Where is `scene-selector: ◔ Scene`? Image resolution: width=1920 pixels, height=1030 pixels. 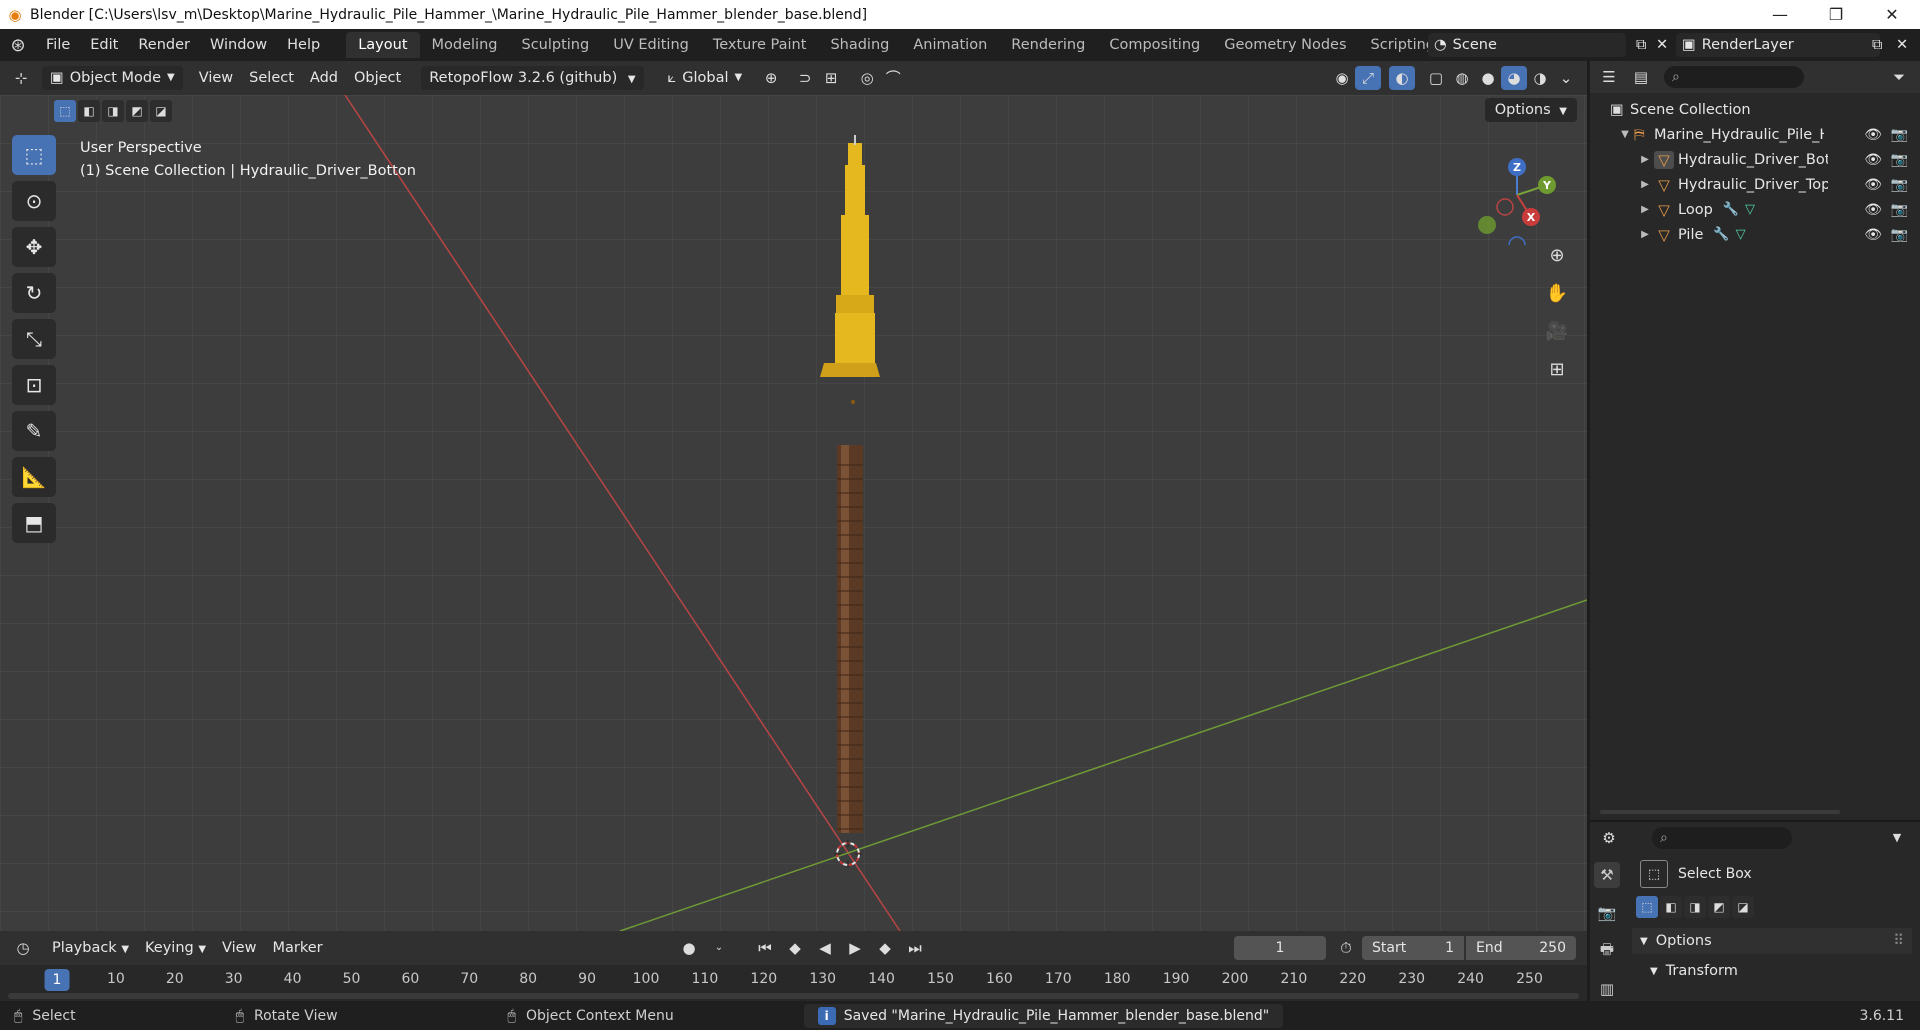
scene-selector: ◔ Scene is located at coordinates (1527, 45).